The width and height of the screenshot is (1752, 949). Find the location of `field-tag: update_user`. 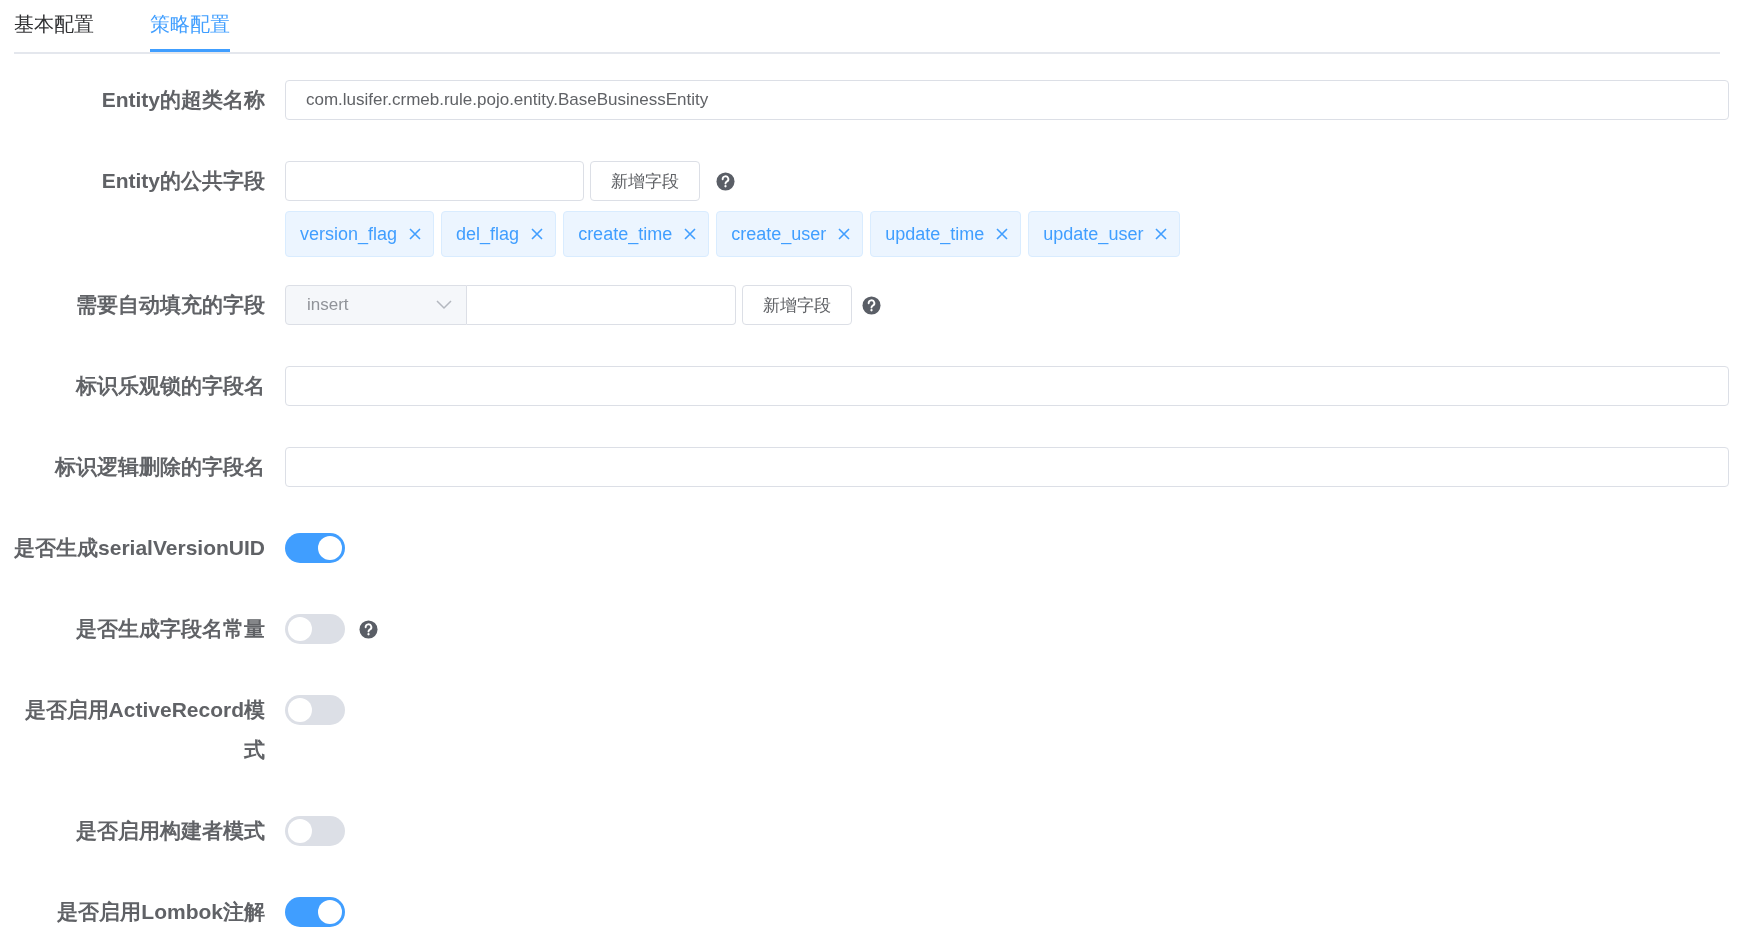

field-tag: update_user is located at coordinates (1104, 234).